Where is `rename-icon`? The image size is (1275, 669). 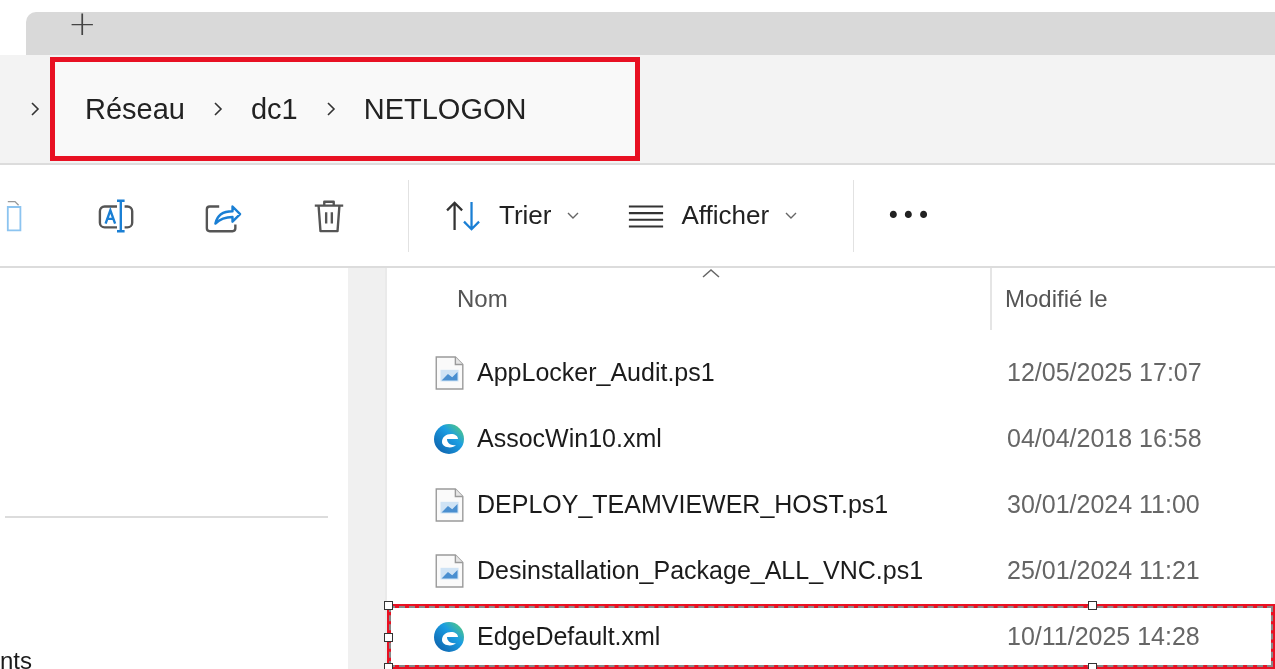 rename-icon is located at coordinates (117, 215).